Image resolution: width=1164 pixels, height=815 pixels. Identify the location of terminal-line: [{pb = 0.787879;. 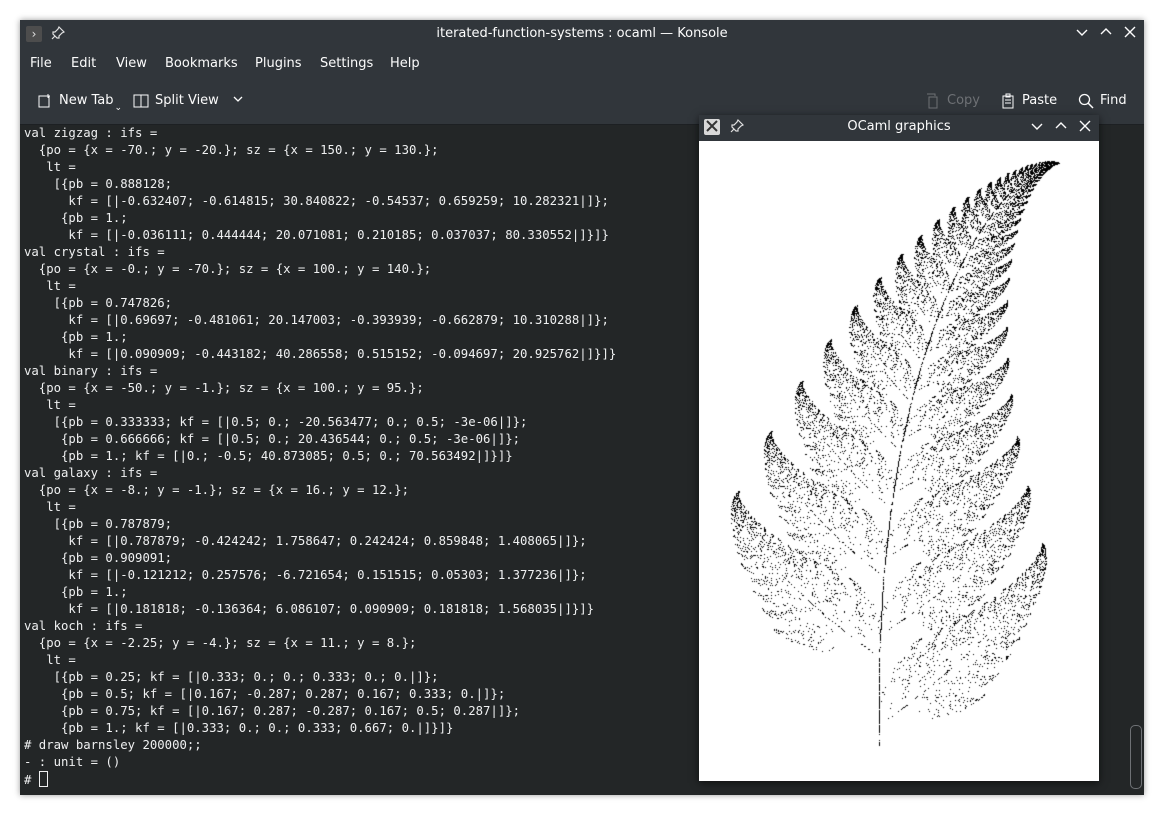
(98, 524).